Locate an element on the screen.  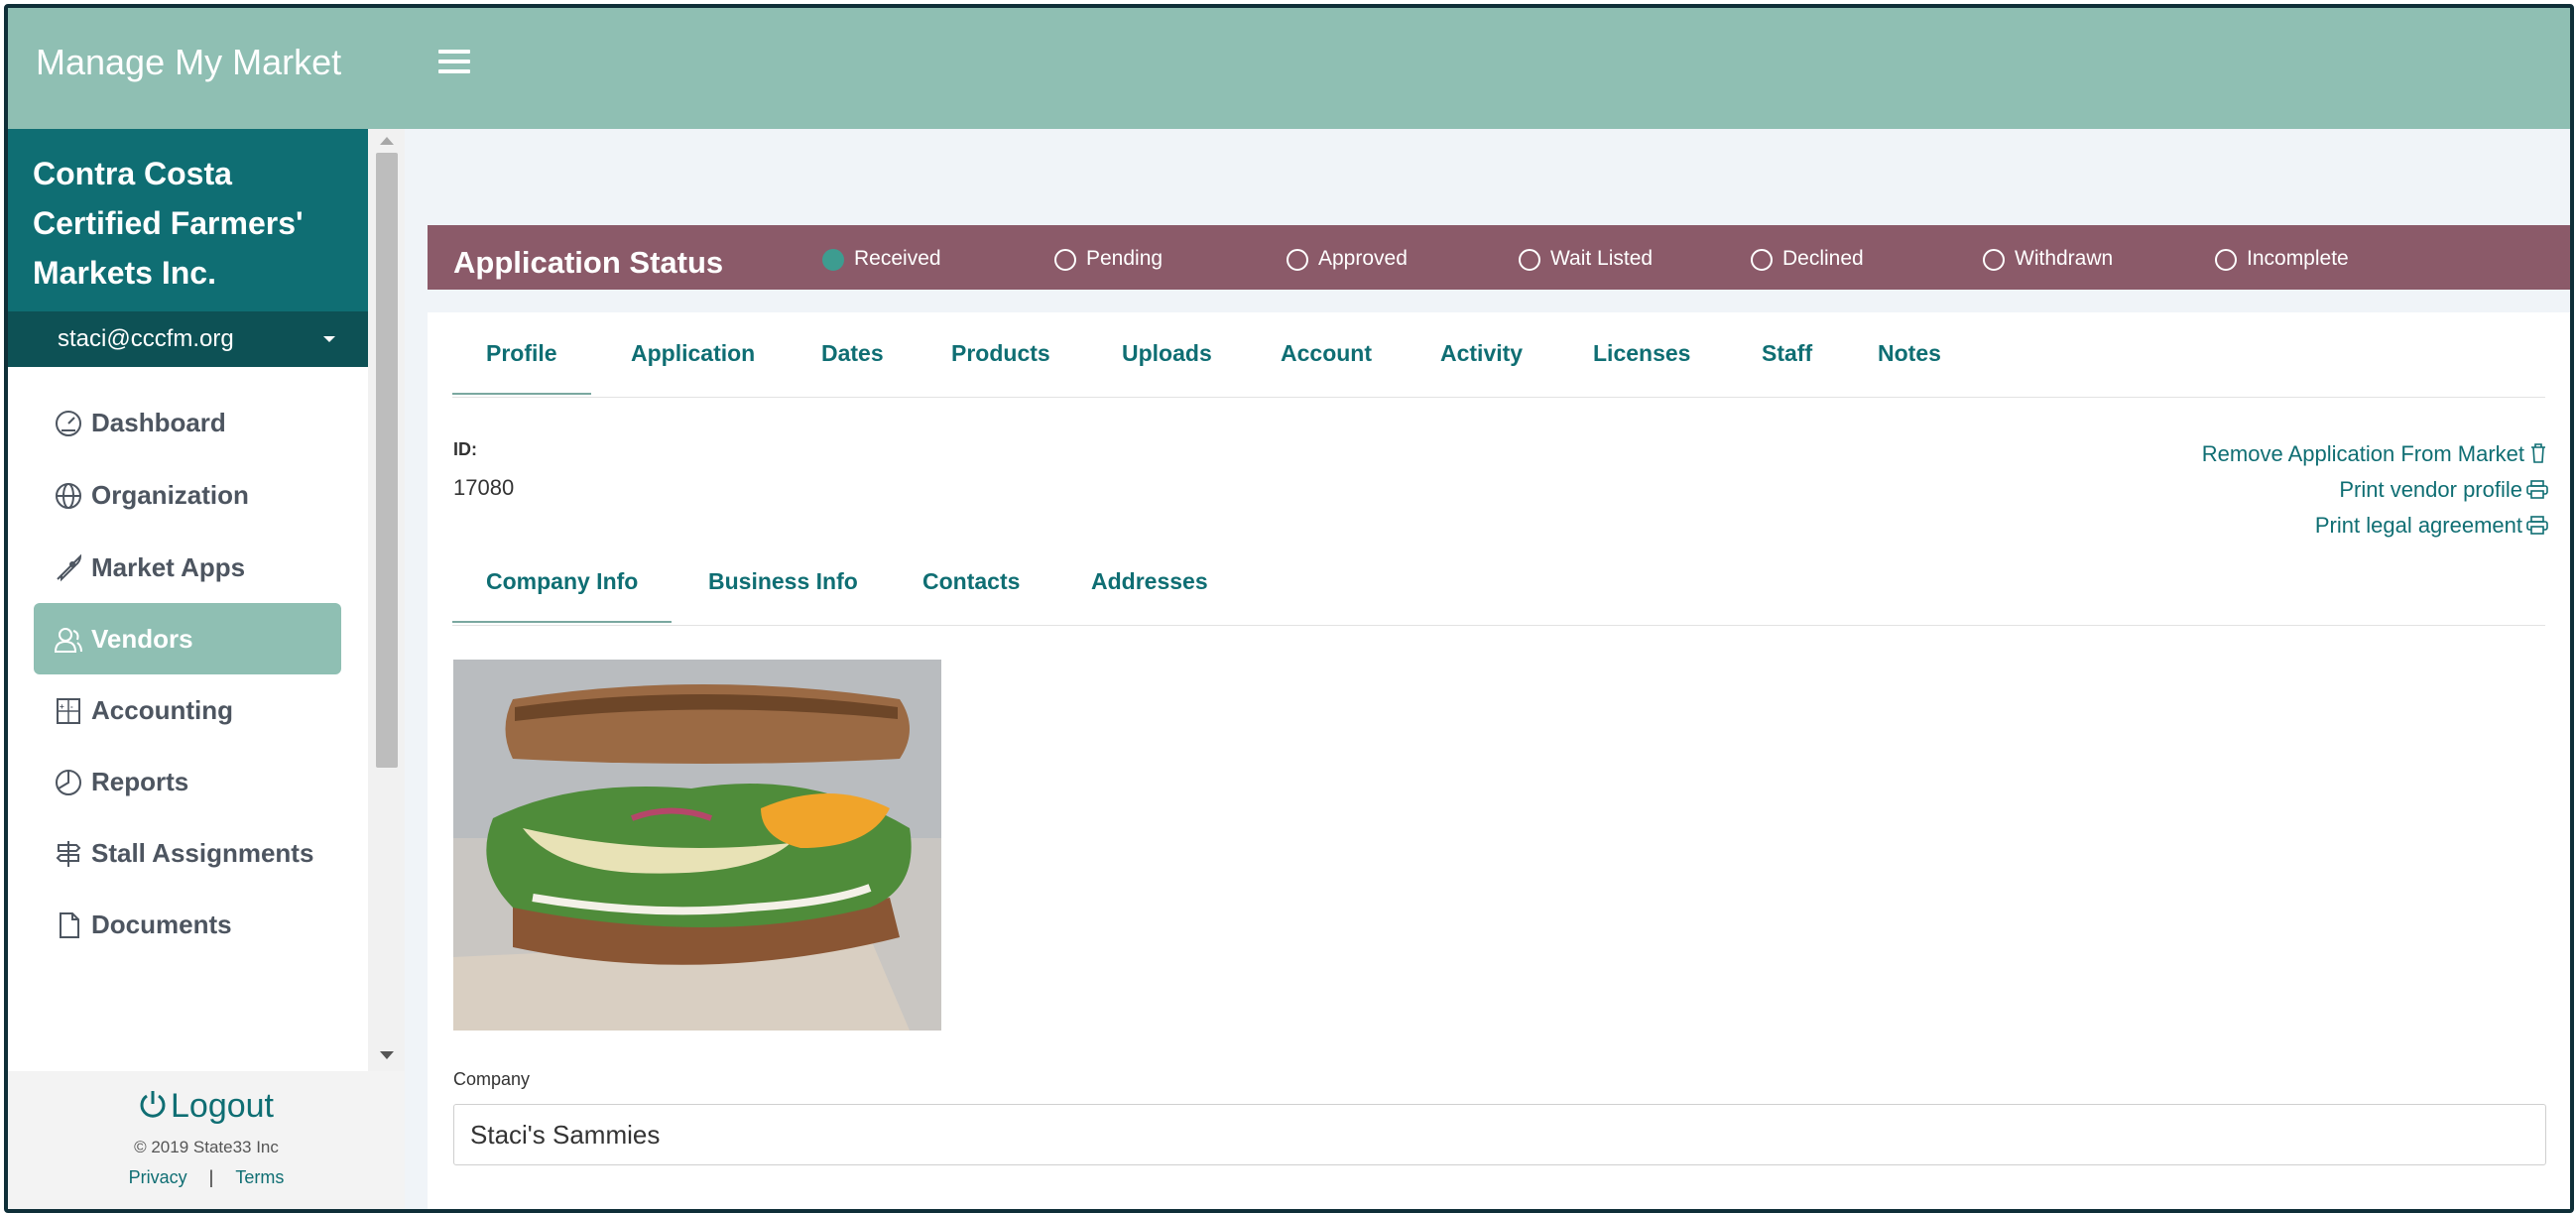
privacy-link: Privacy is located at coordinates (158, 1177).